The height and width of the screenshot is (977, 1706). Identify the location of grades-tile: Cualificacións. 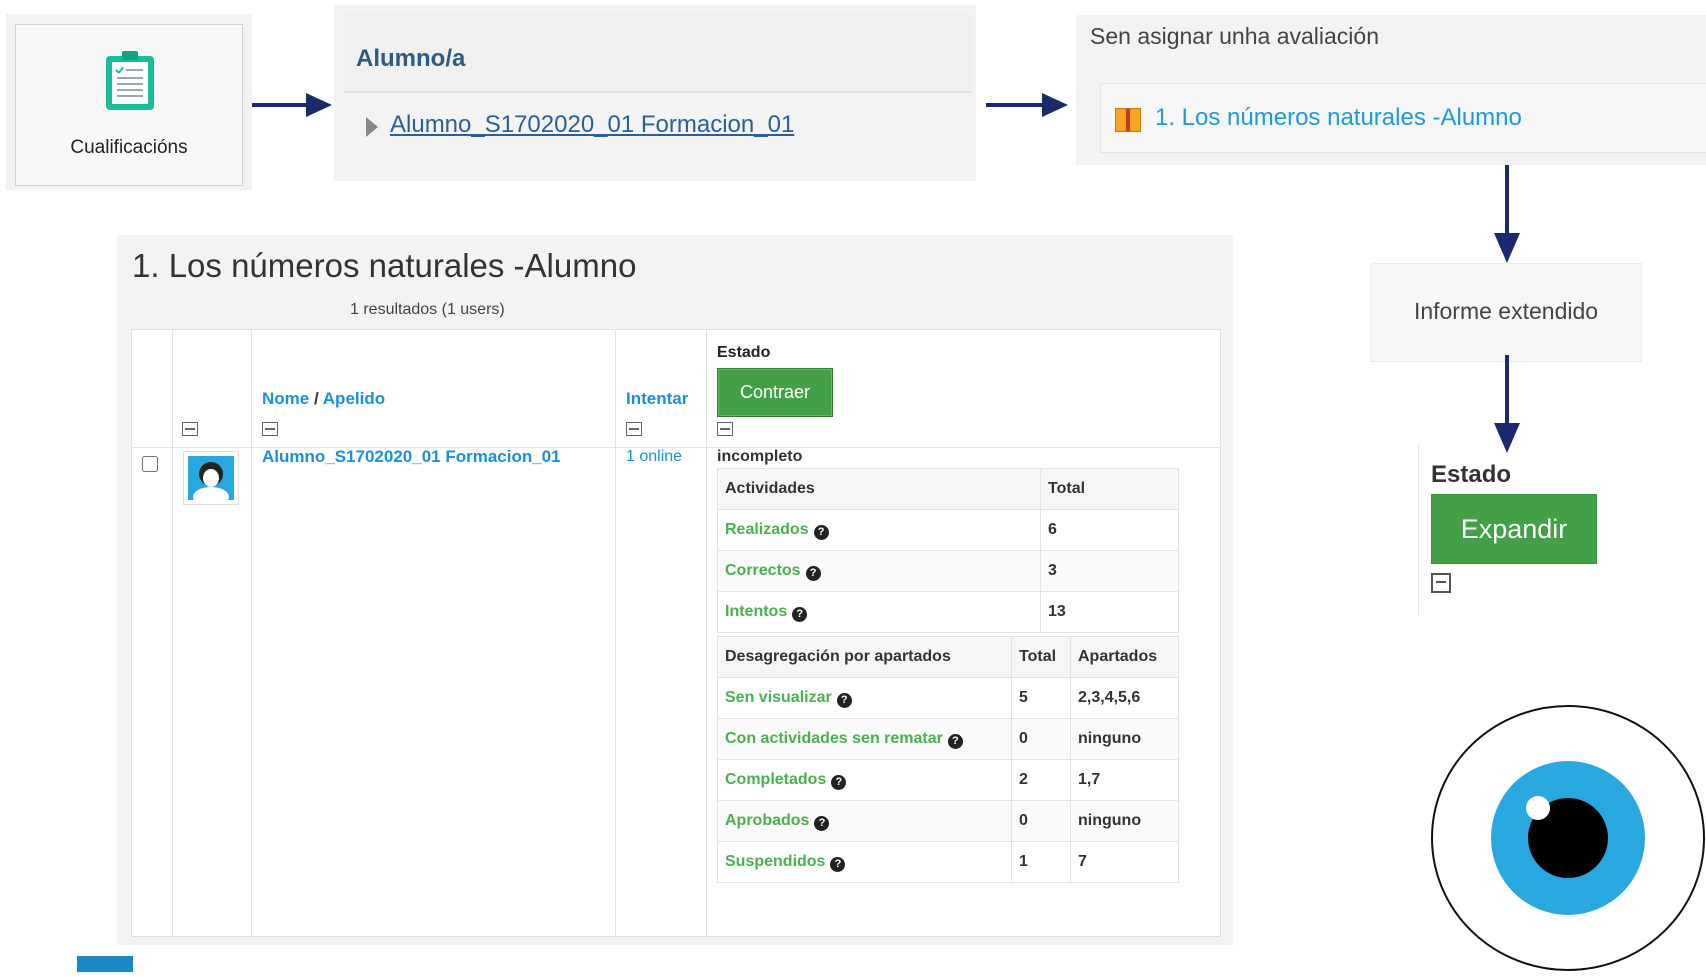
(129, 105).